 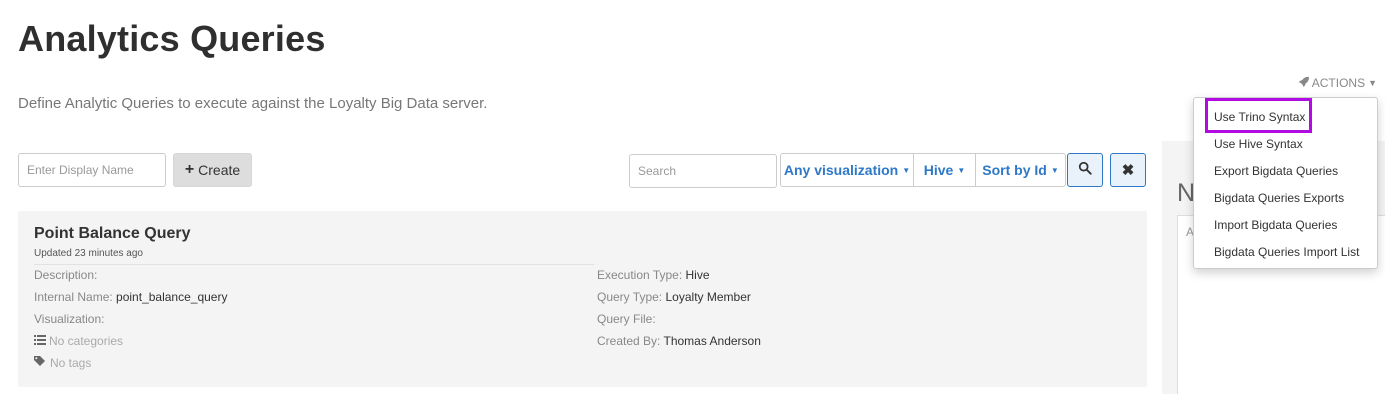 I want to click on search-input: Search, so click(x=703, y=171).